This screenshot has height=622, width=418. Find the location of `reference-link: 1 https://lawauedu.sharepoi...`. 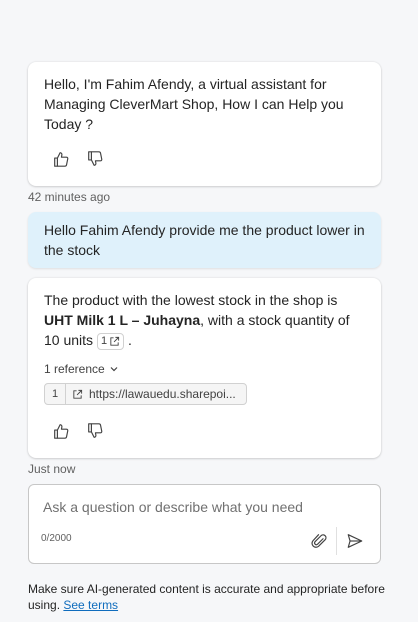

reference-link: 1 https://lawauedu.sharepoi... is located at coordinates (145, 394).